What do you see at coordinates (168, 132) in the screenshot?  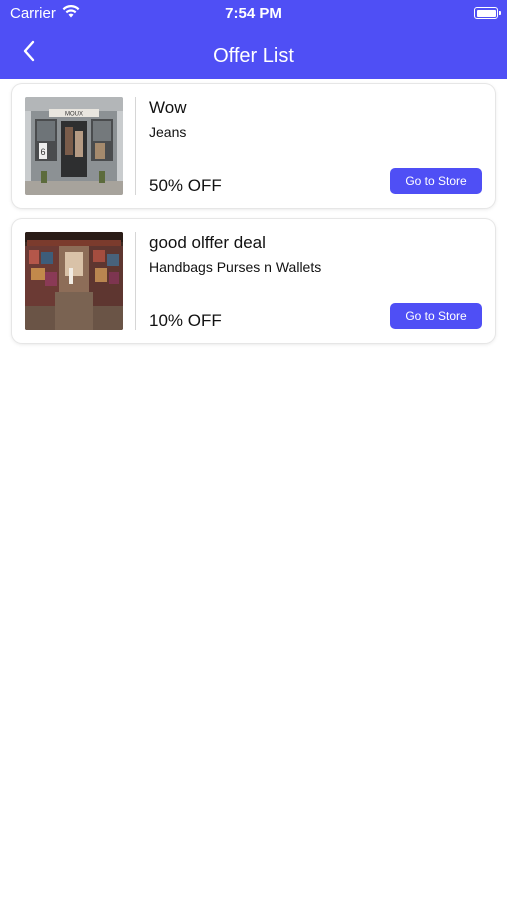 I see `offer-category: Jeans` at bounding box center [168, 132].